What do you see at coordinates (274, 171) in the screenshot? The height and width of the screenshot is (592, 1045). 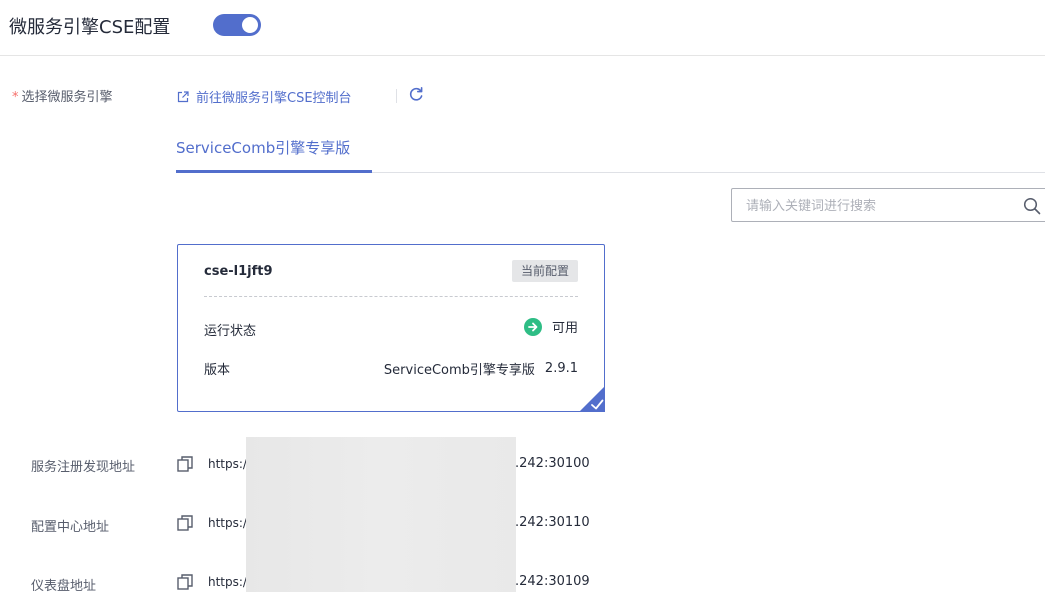 I see `tab-active-indicator` at bounding box center [274, 171].